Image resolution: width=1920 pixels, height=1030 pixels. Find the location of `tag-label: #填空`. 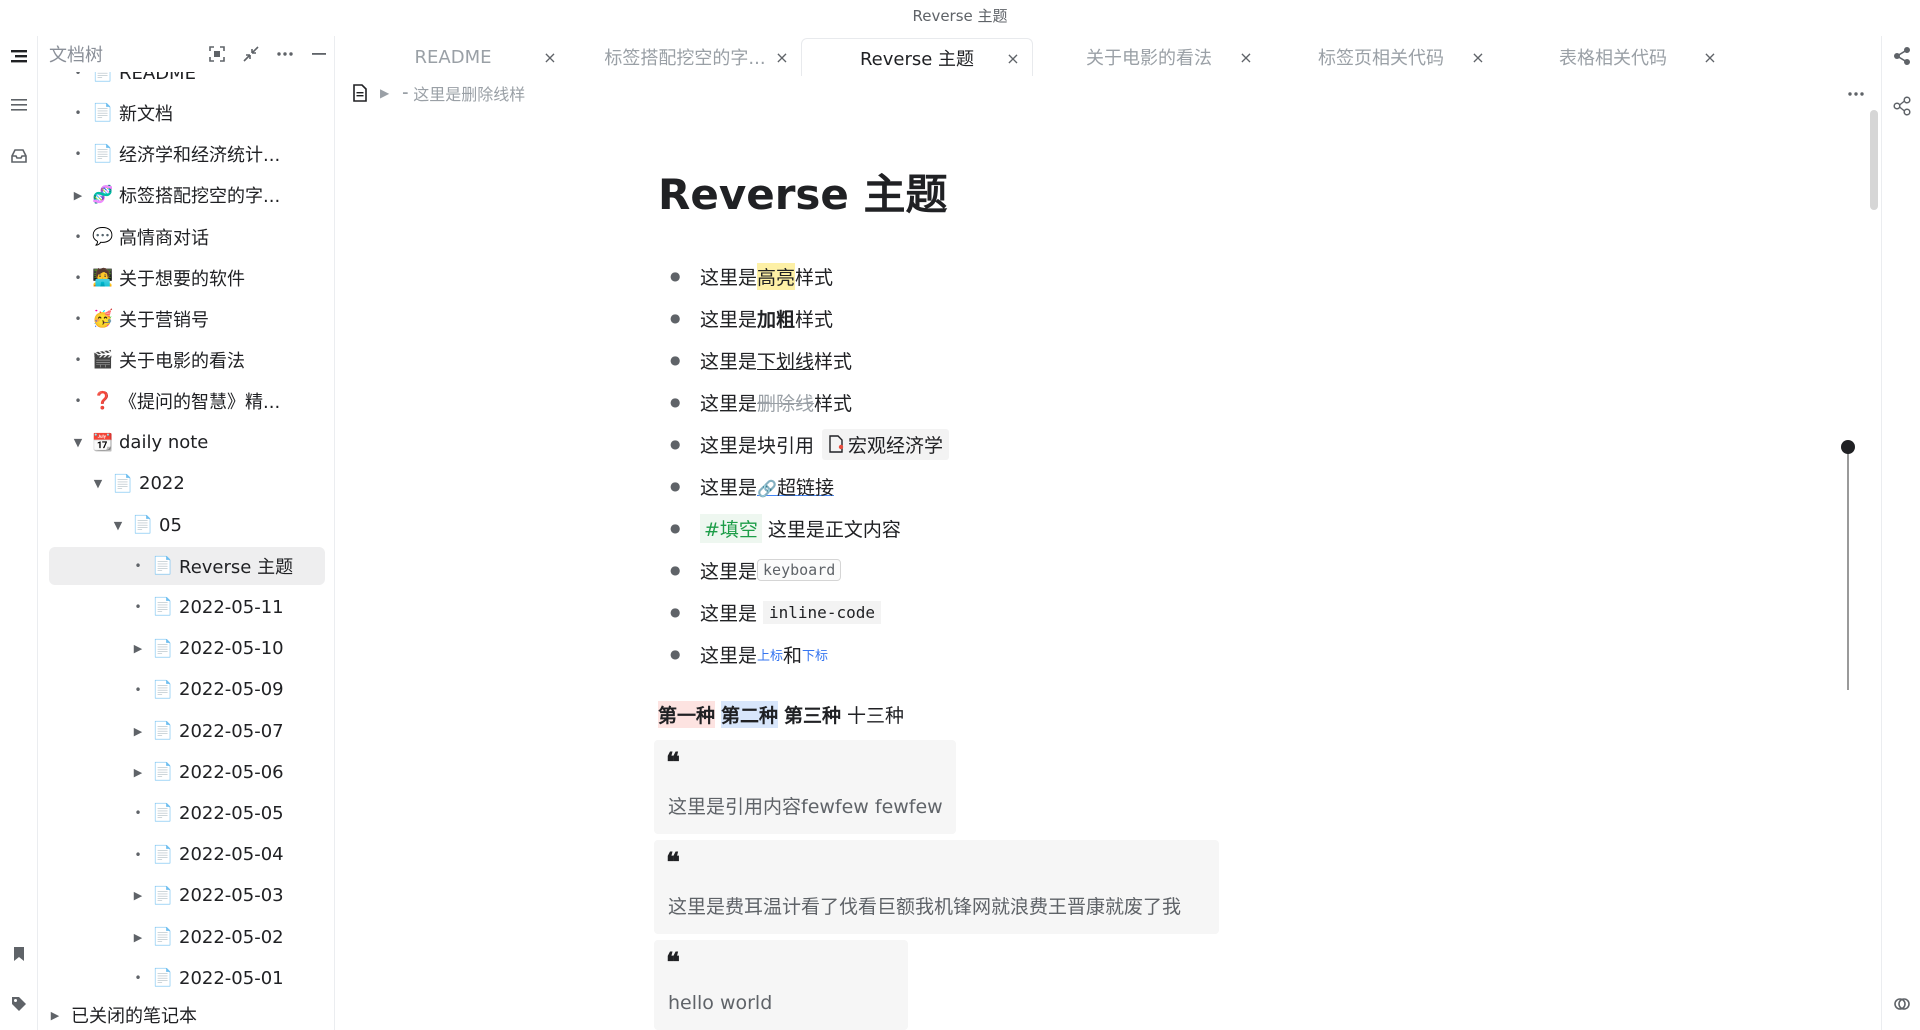

tag-label: #填空 is located at coordinates (731, 528).